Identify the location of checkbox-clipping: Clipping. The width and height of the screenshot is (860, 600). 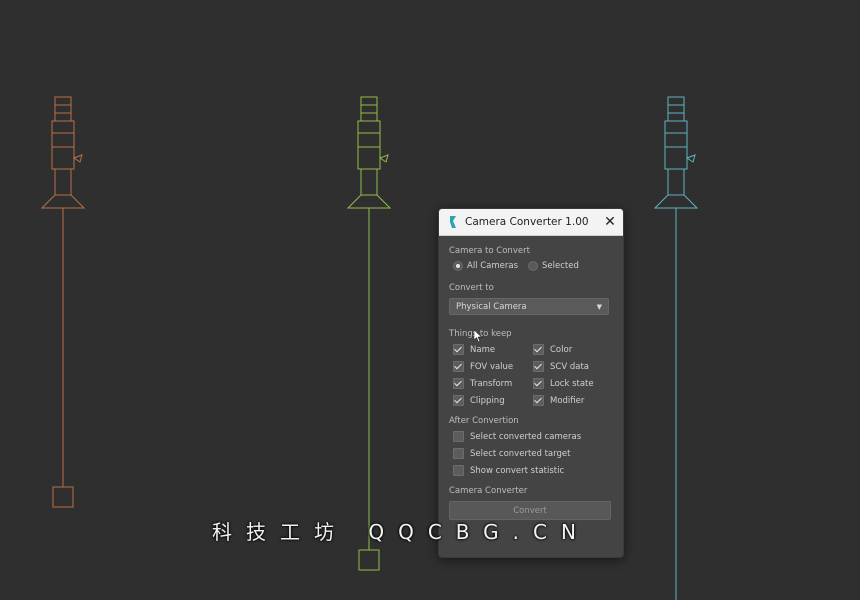
(493, 400).